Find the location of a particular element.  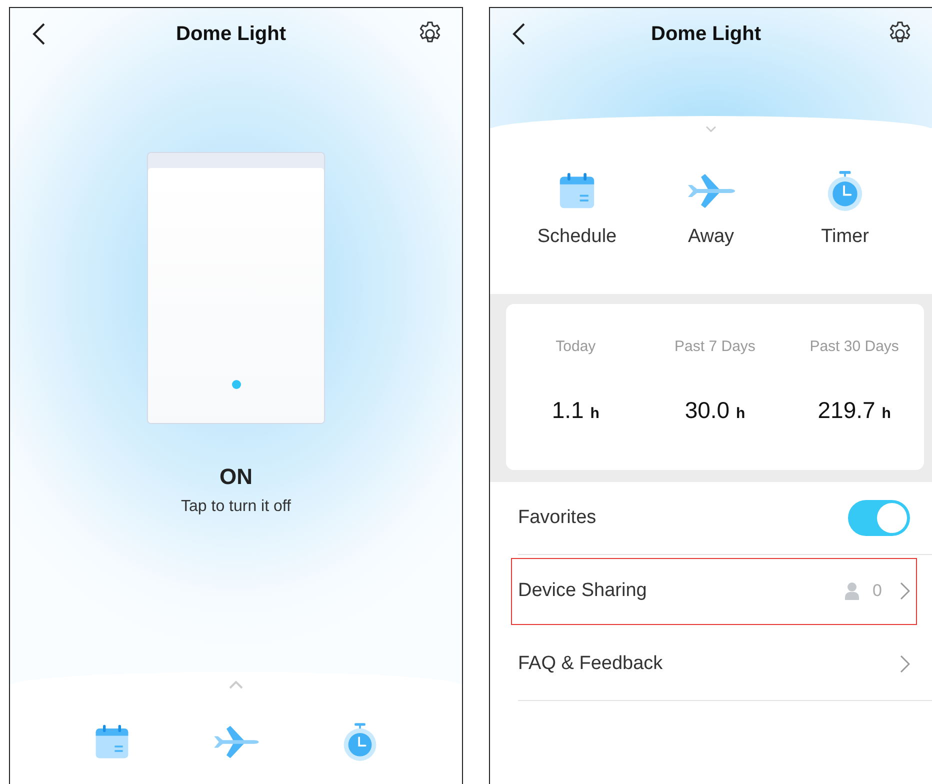

setting-label: Device Sharing is located at coordinates (582, 591).